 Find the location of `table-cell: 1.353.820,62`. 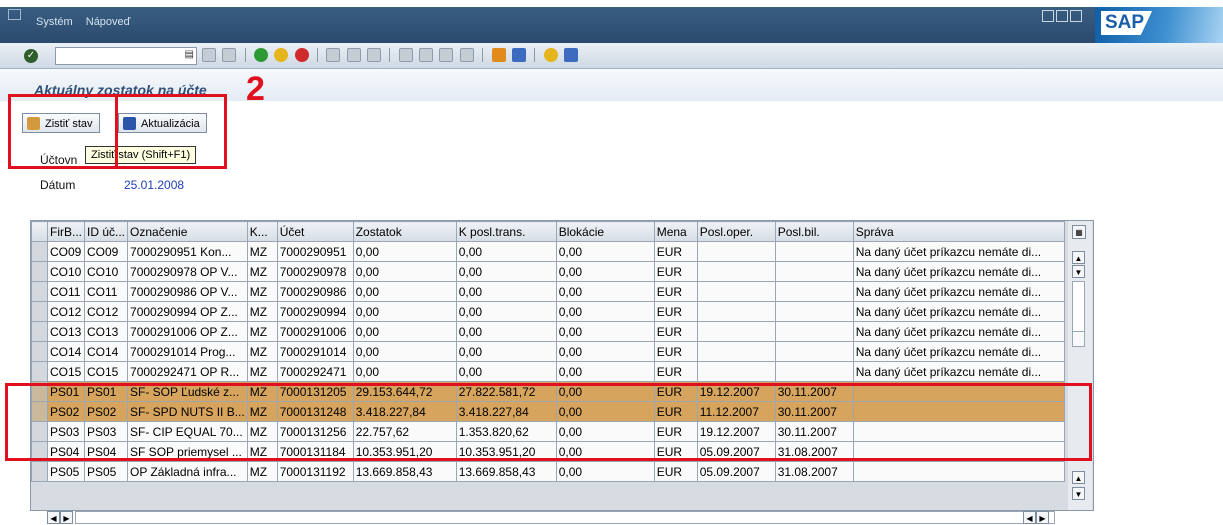

table-cell: 1.353.820,62 is located at coordinates (506, 431).